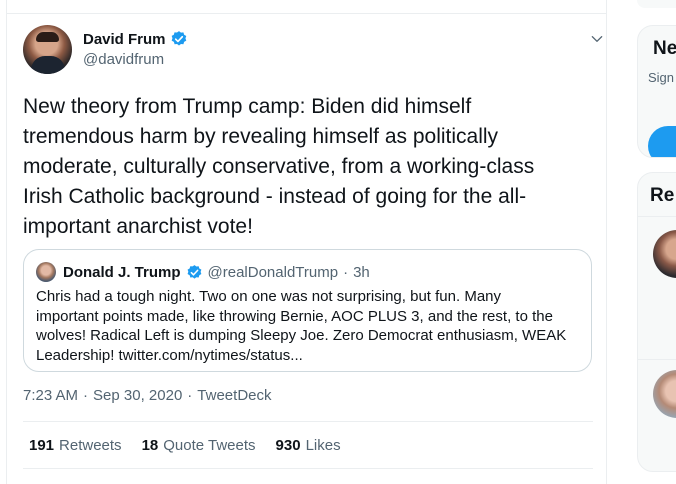  I want to click on author-avatar, so click(47, 49).